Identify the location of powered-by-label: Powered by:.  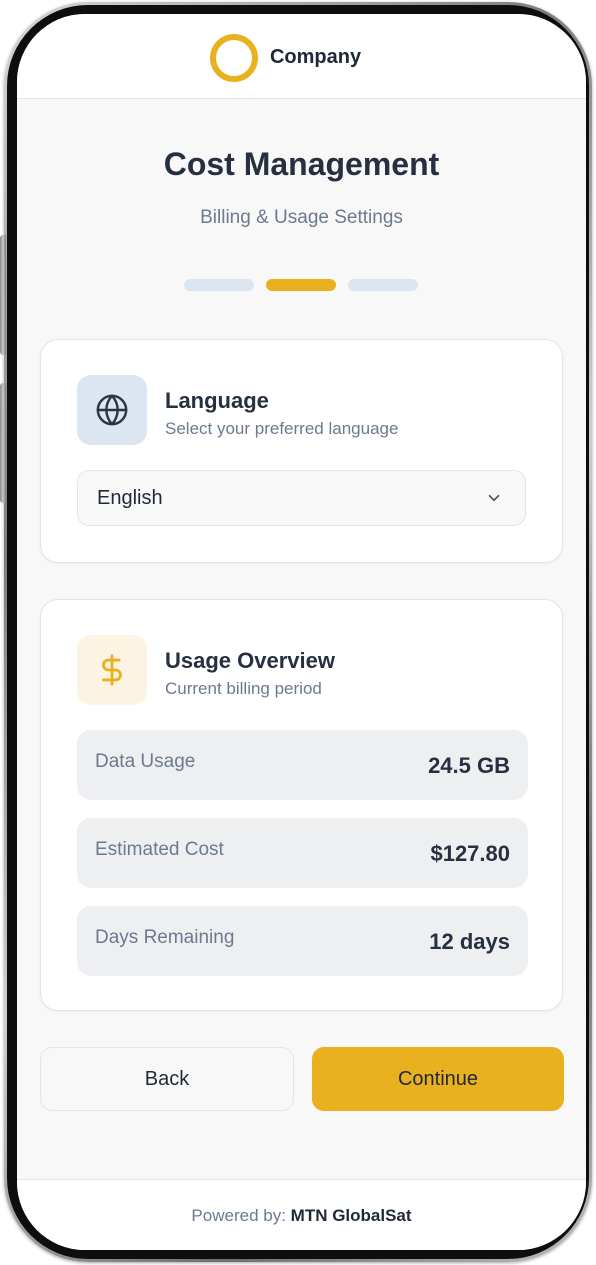
(238, 1215).